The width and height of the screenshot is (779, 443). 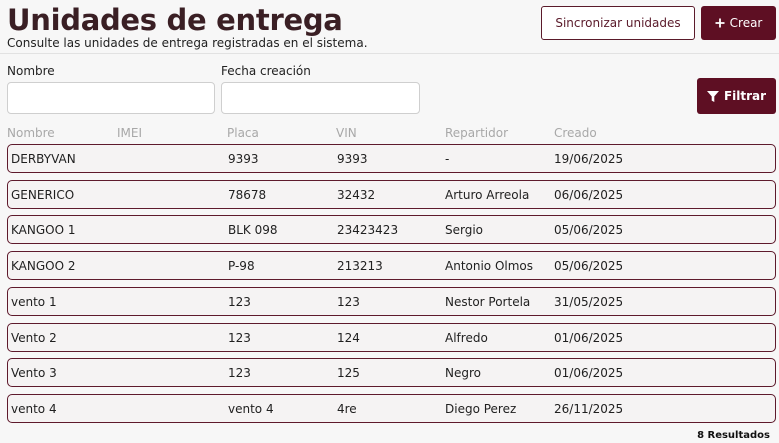 I want to click on cell-vin: 32432, so click(x=356, y=195).